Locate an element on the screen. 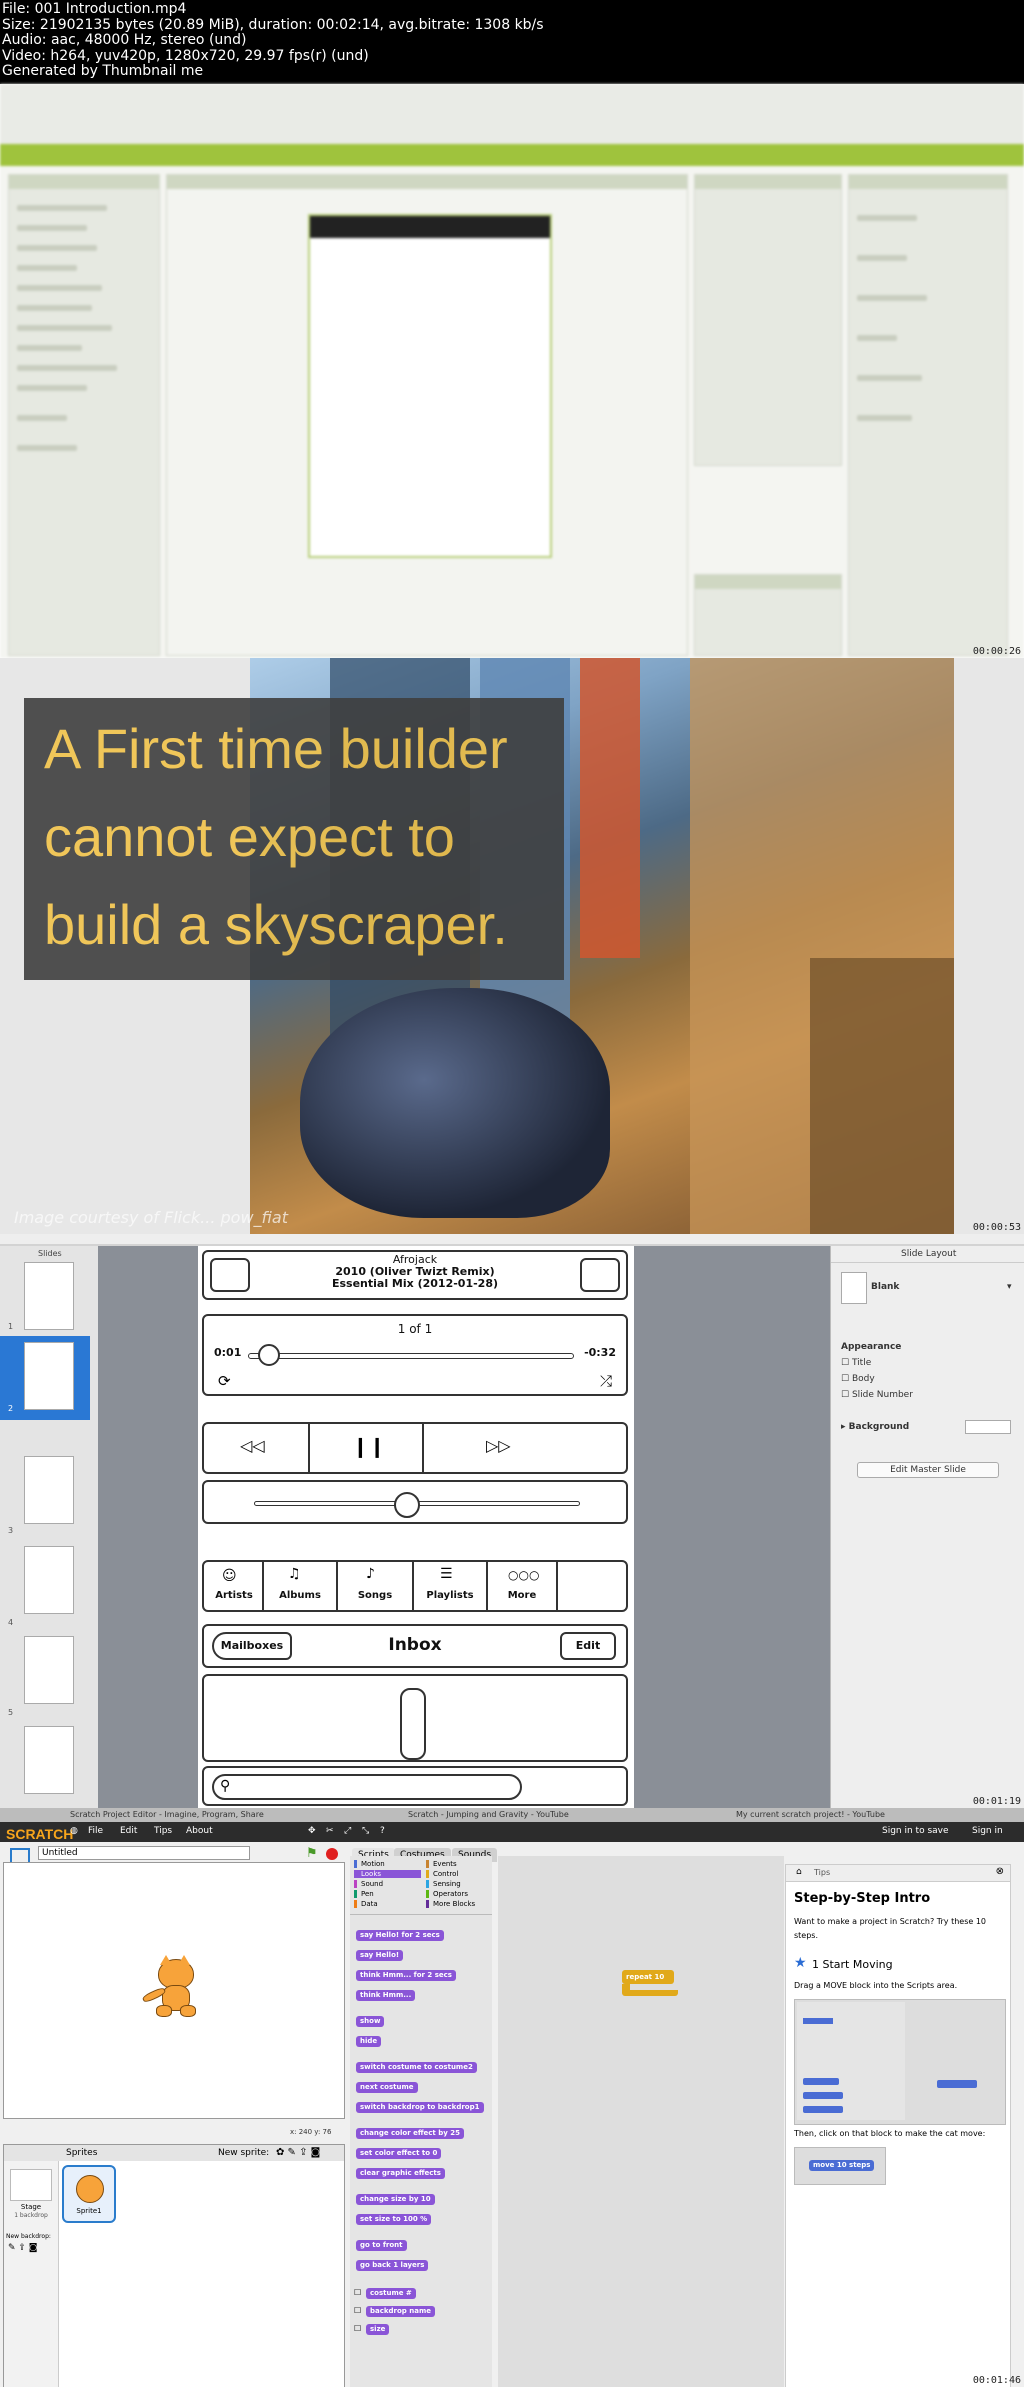 This screenshot has height=2387, width=1024. menu-file: File is located at coordinates (95, 1831).